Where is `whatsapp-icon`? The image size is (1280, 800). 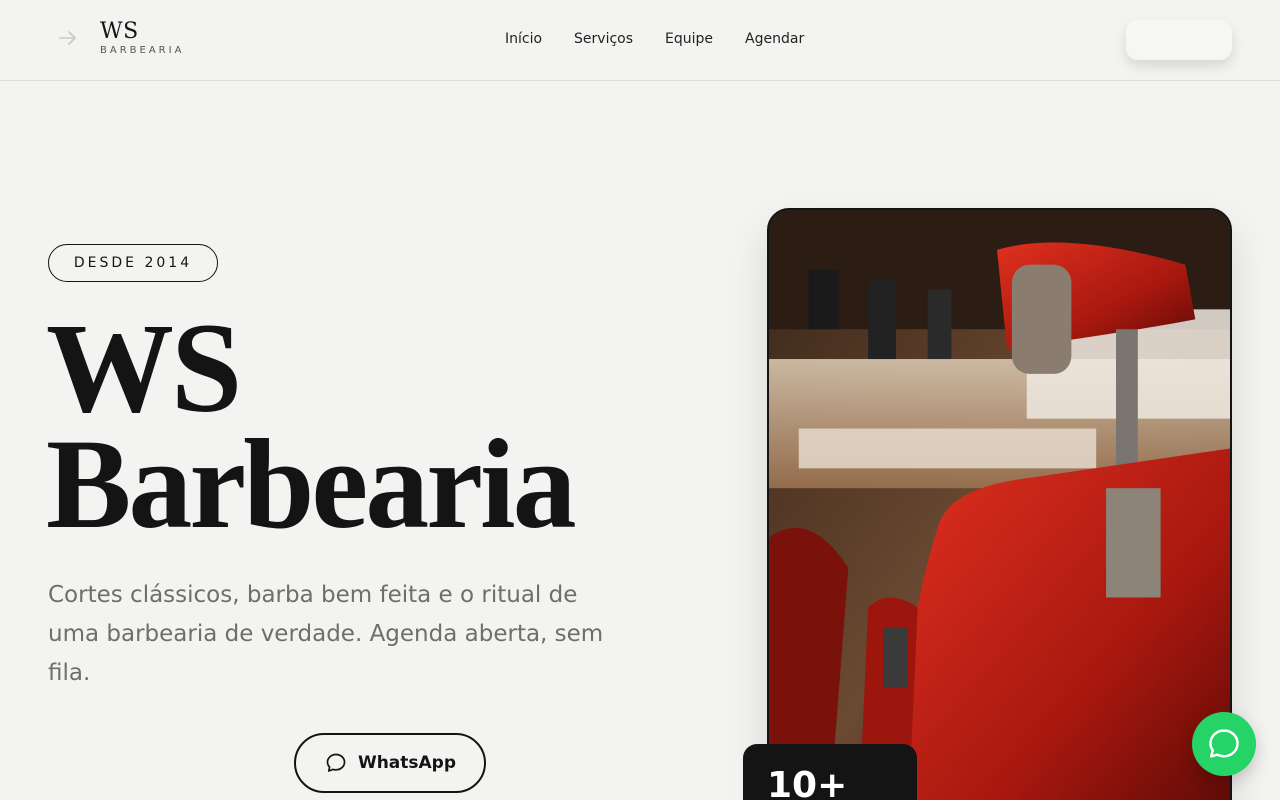 whatsapp-icon is located at coordinates (1224, 743).